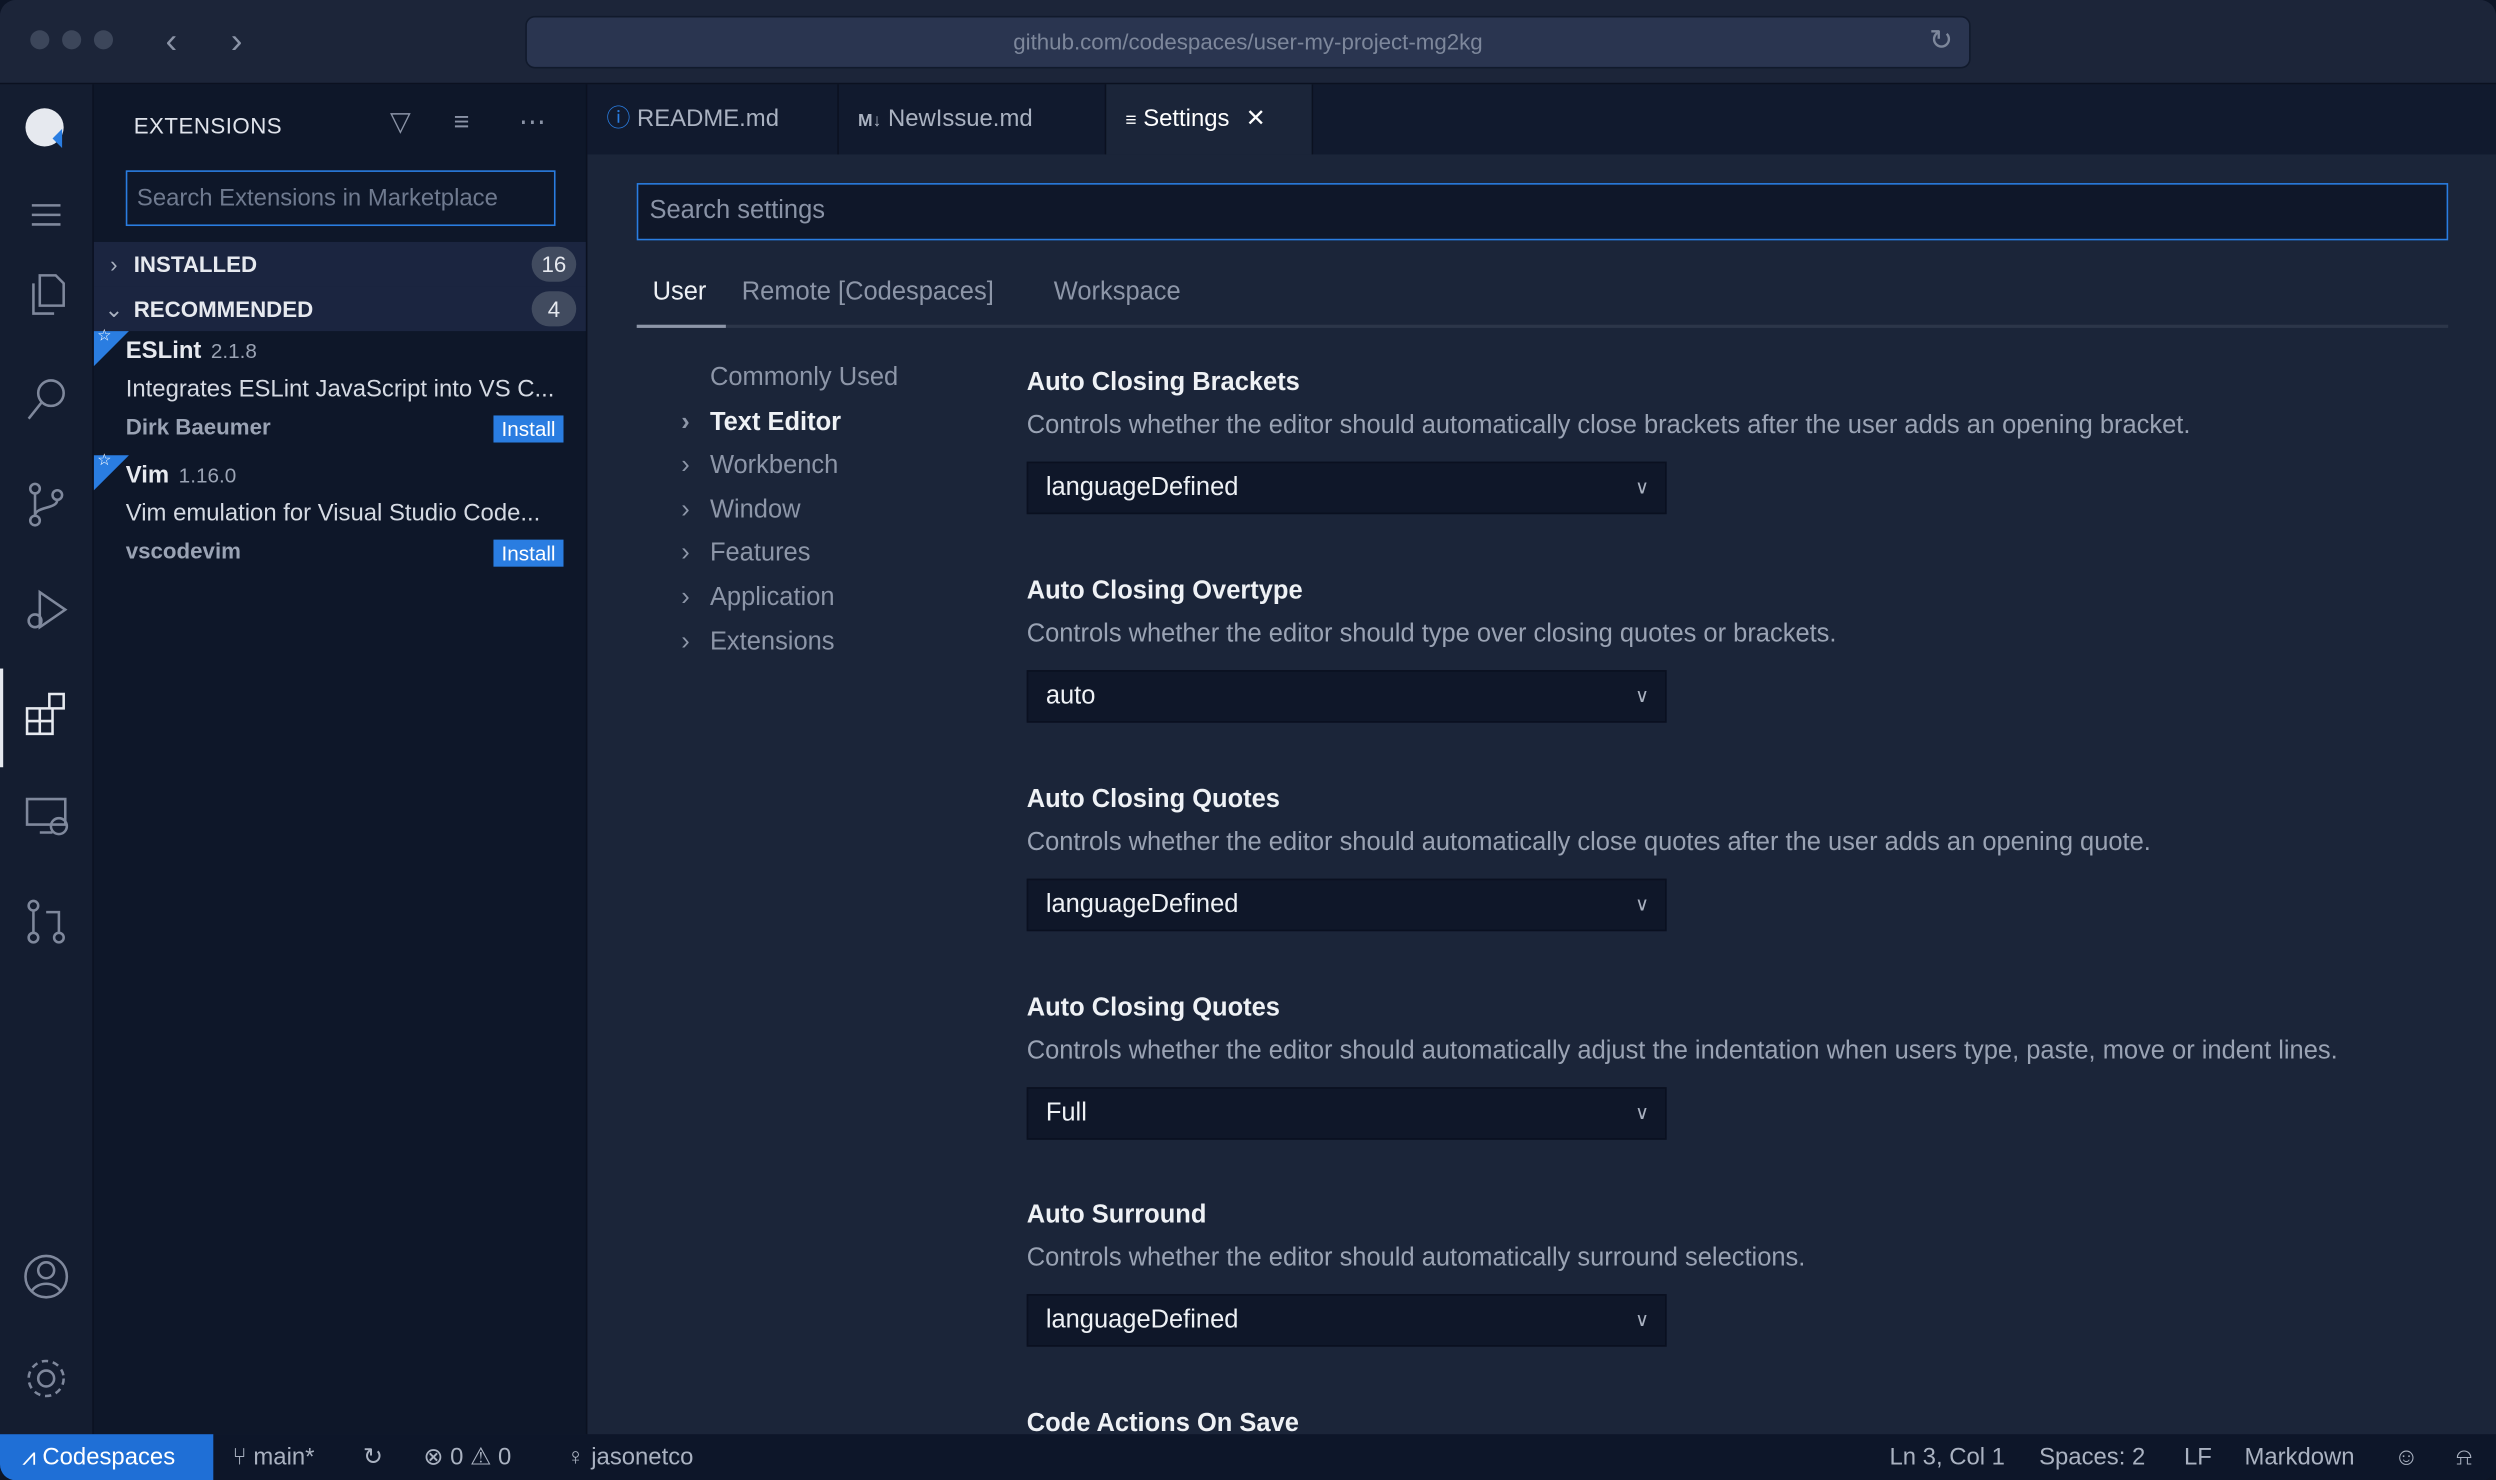  What do you see at coordinates (462, 123) in the screenshot?
I see `clear-list-icon: ≡` at bounding box center [462, 123].